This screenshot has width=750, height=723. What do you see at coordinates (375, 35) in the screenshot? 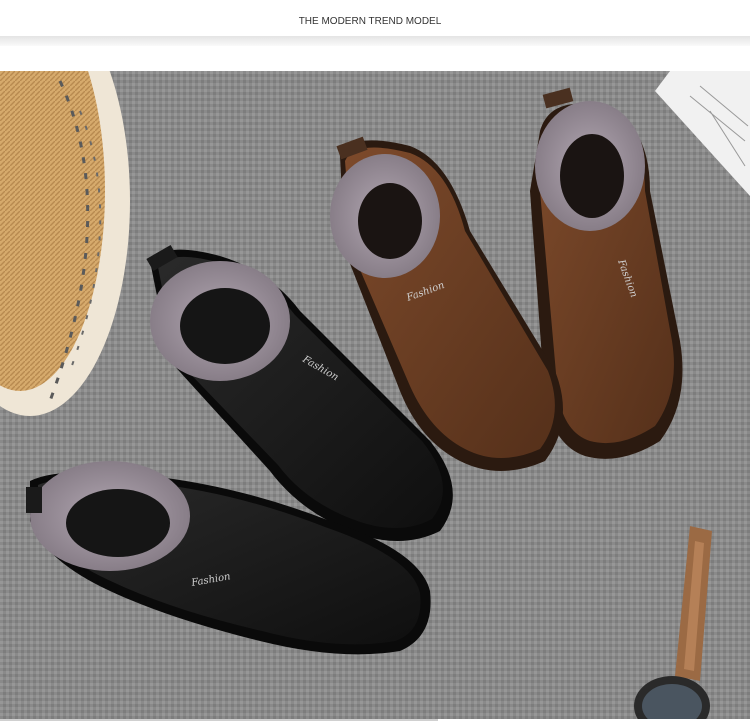
I see `header: THE MODERN TREND MODEL` at bounding box center [375, 35].